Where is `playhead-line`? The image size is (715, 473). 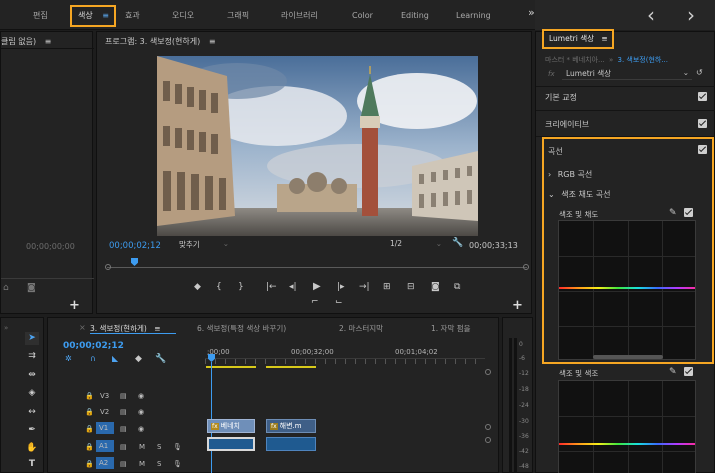
playhead-line is located at coordinates (211, 417).